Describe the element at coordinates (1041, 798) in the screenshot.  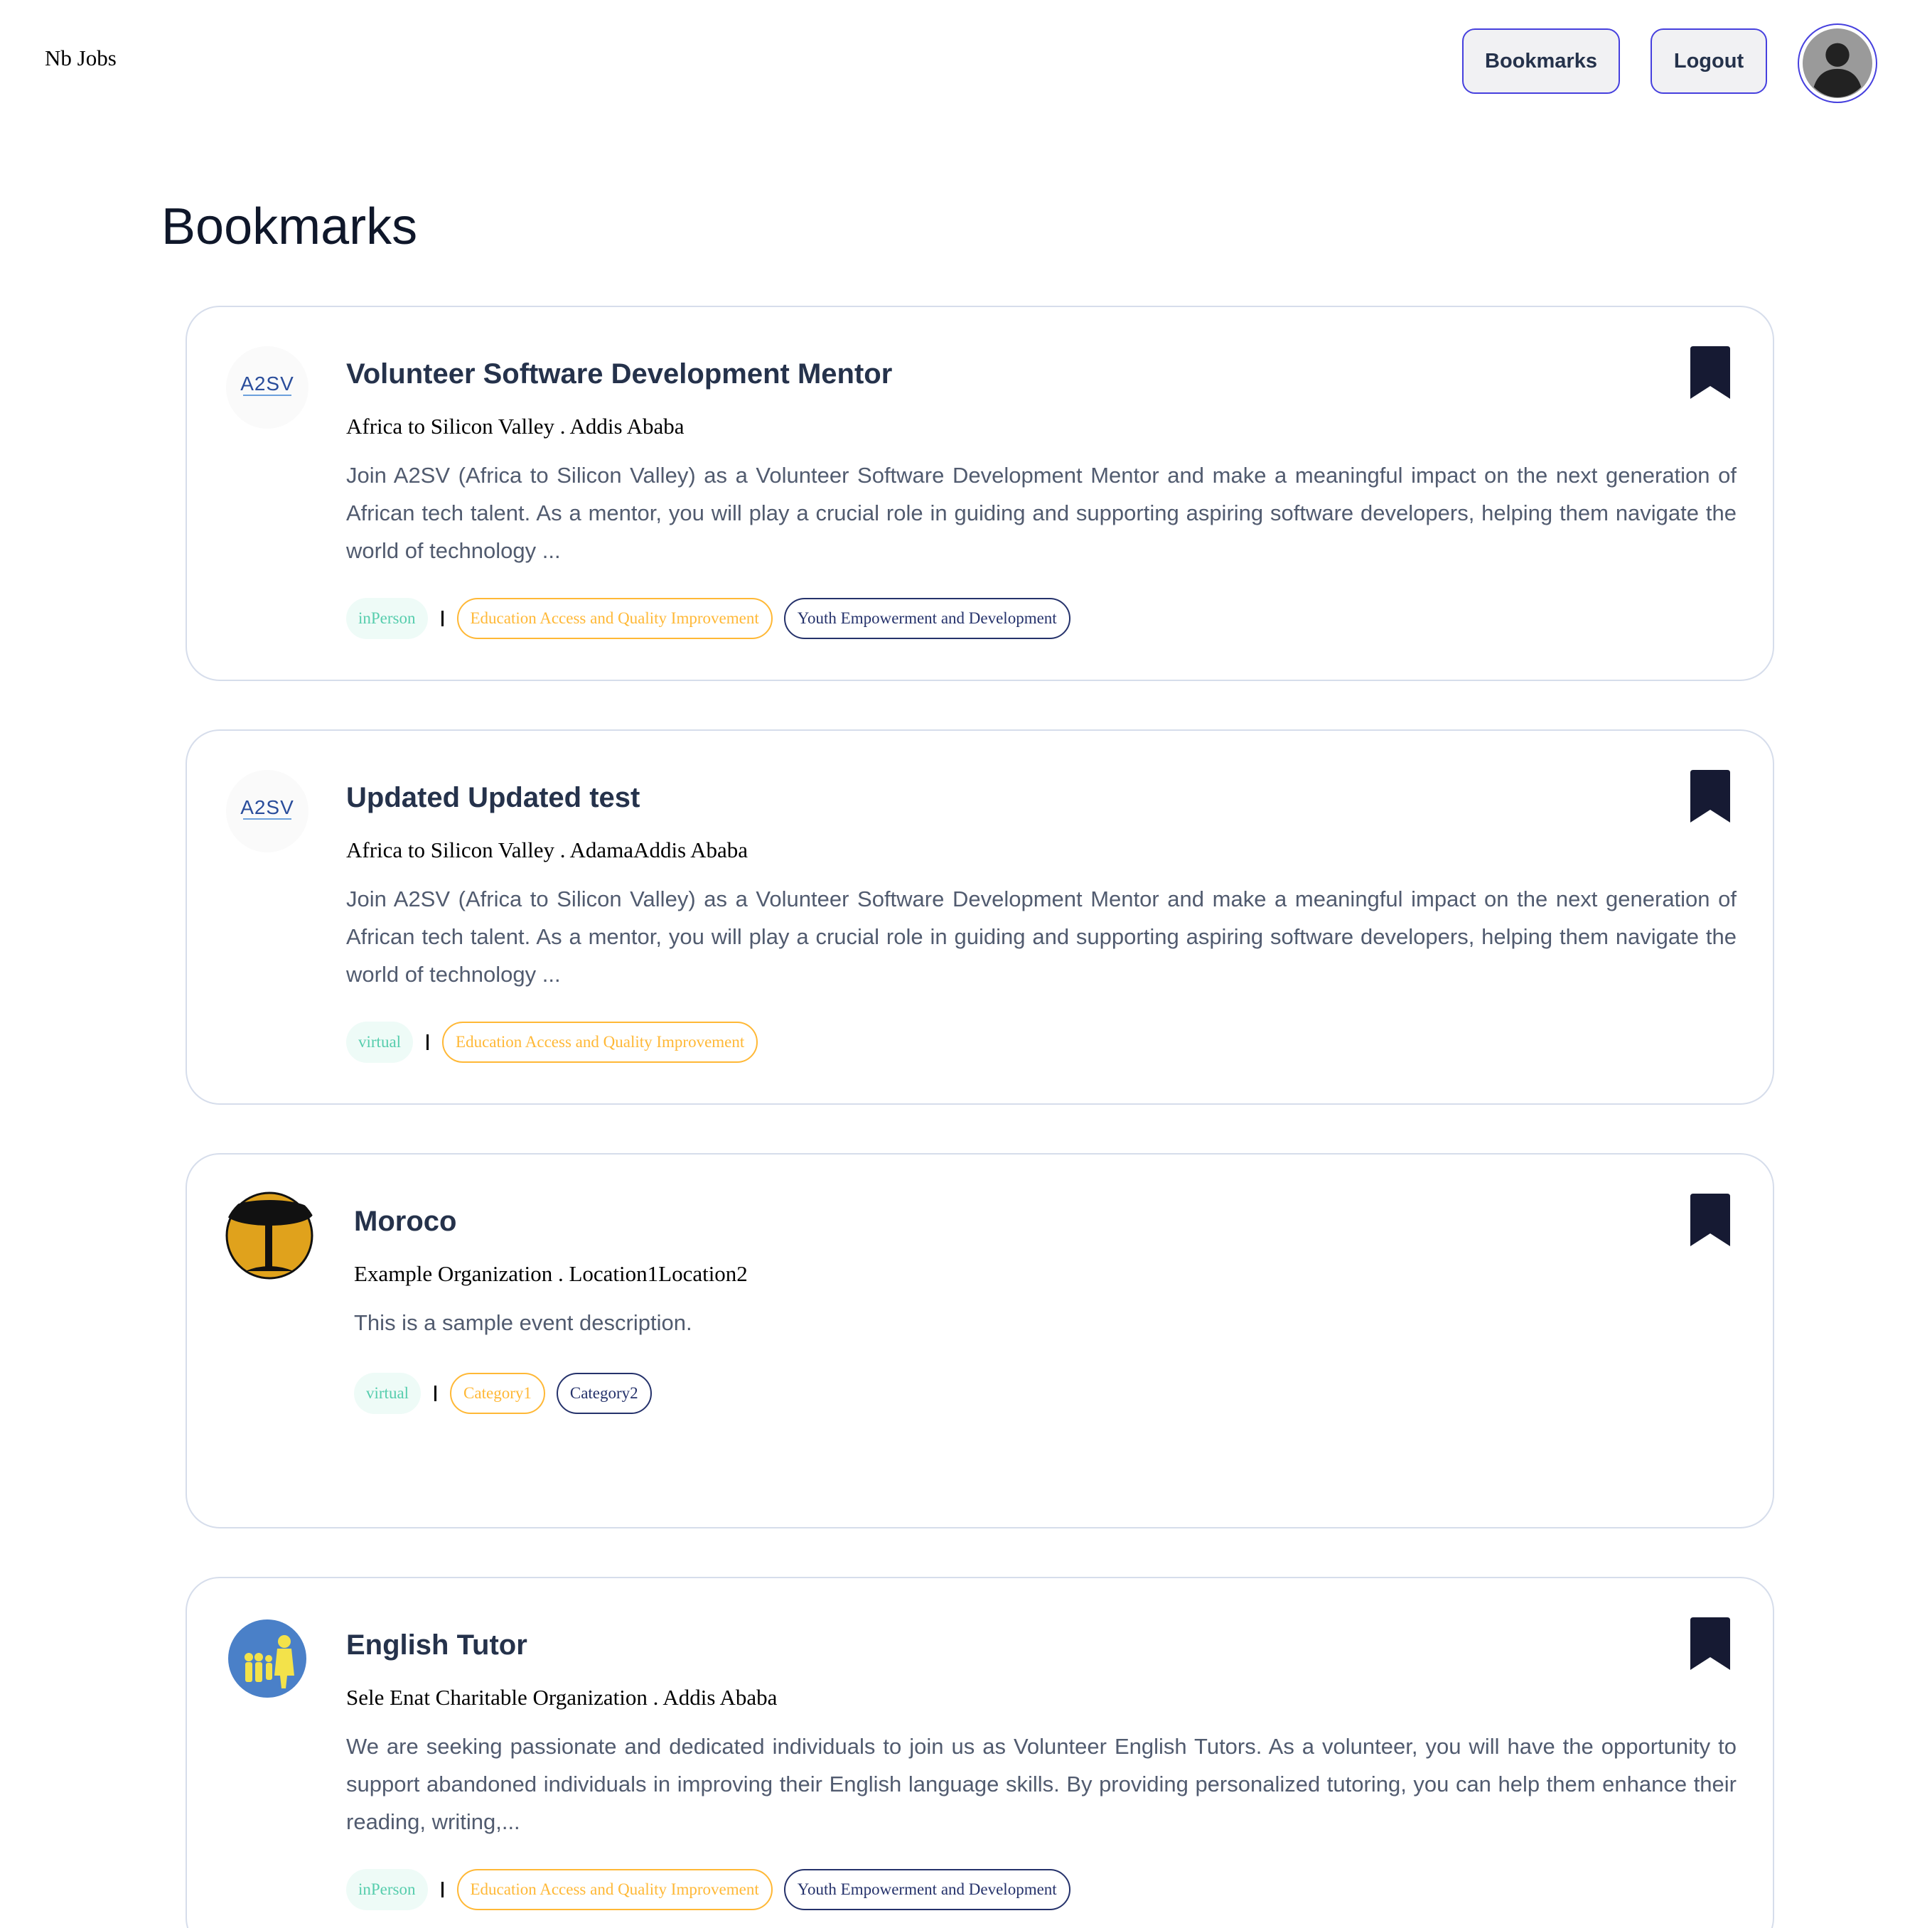
I see `job-title: Updated Updated test` at that location.